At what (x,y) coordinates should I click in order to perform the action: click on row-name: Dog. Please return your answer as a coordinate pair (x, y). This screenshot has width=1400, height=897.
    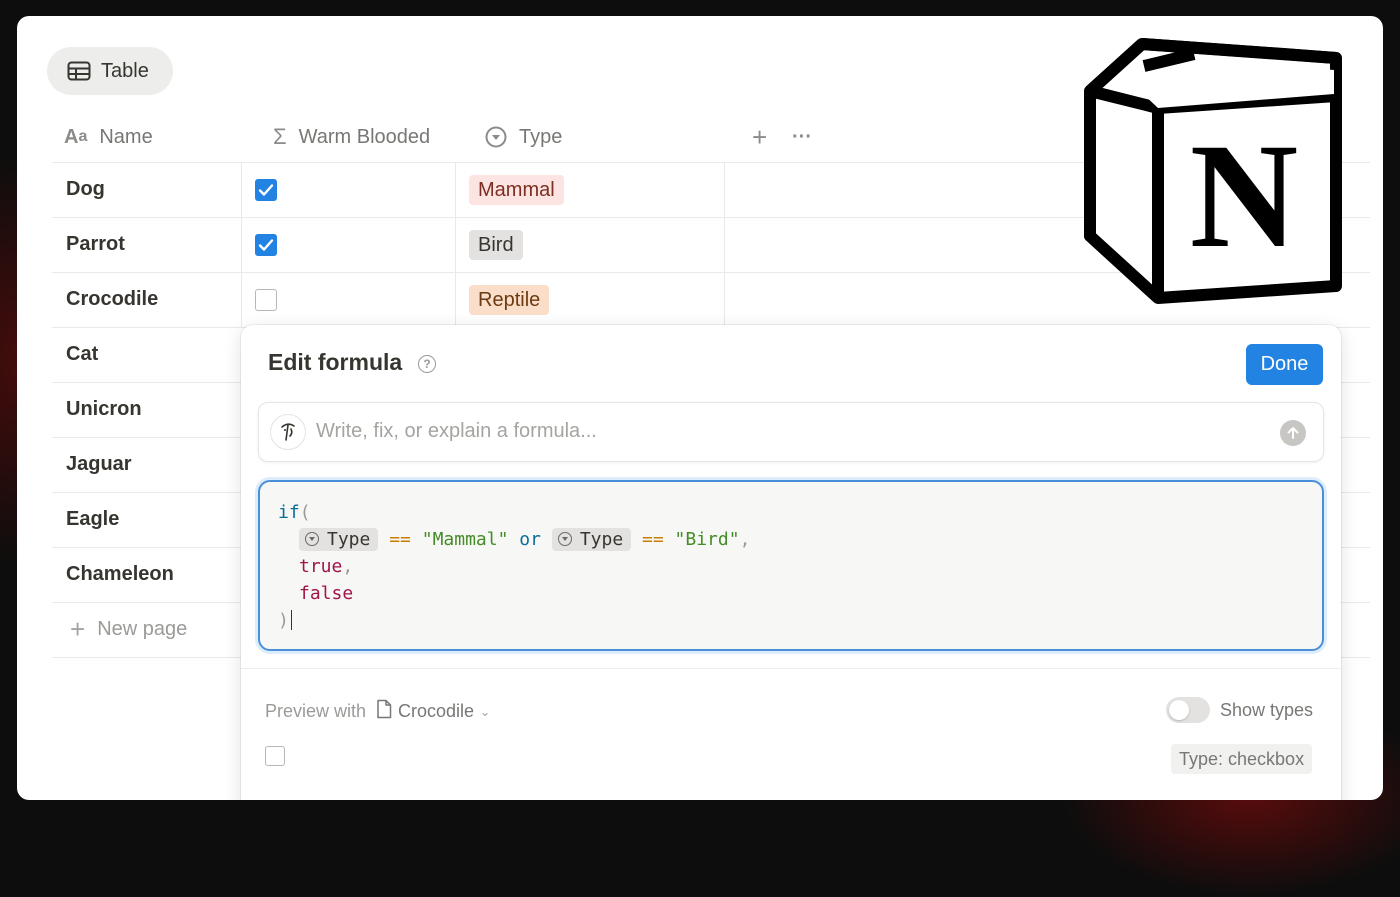
    Looking at the image, I should click on (85, 189).